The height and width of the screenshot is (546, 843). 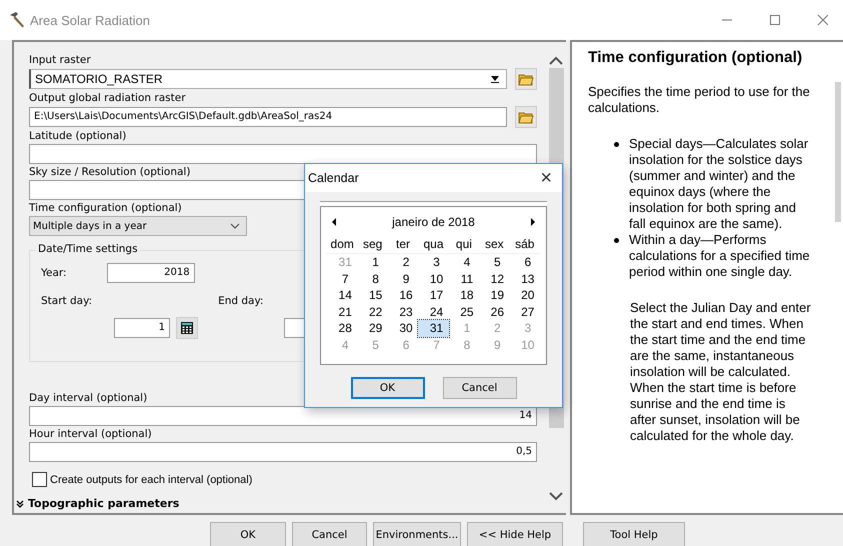 I want to click on calendar-day: 26, so click(x=494, y=312).